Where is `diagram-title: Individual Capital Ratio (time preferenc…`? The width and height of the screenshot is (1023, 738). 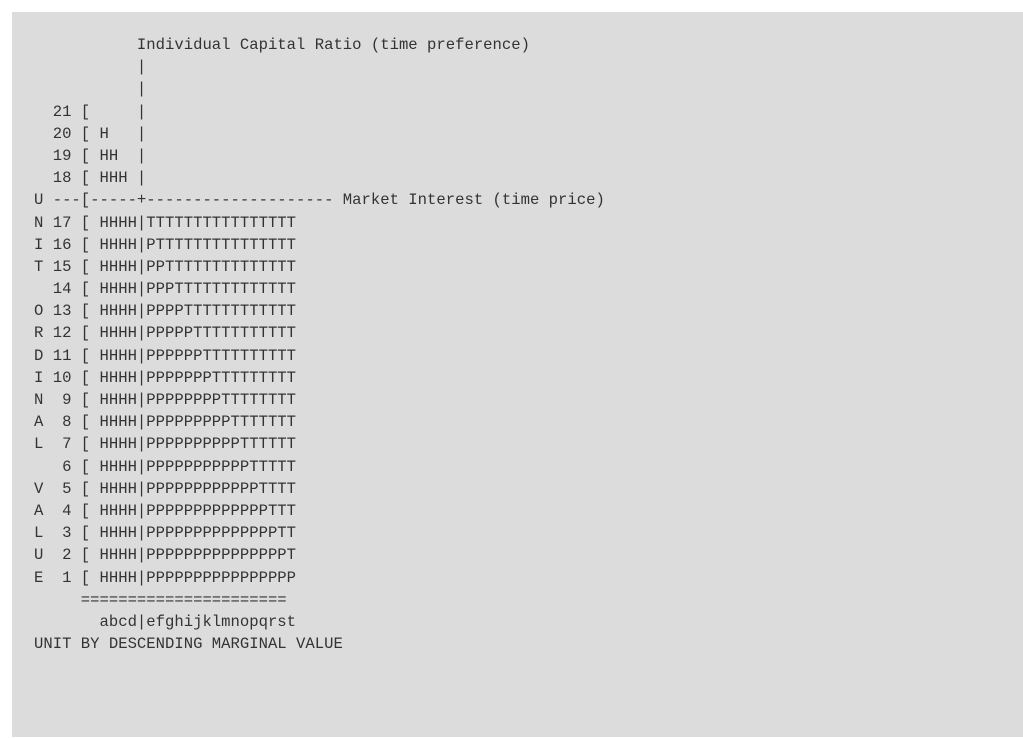 diagram-title: Individual Capital Ratio (time preferenc… is located at coordinates (282, 45).